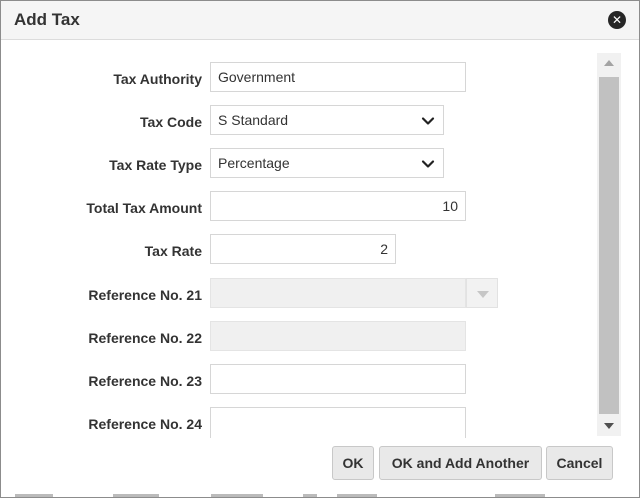  What do you see at coordinates (338, 379) in the screenshot?
I see `reference-23-input` at bounding box center [338, 379].